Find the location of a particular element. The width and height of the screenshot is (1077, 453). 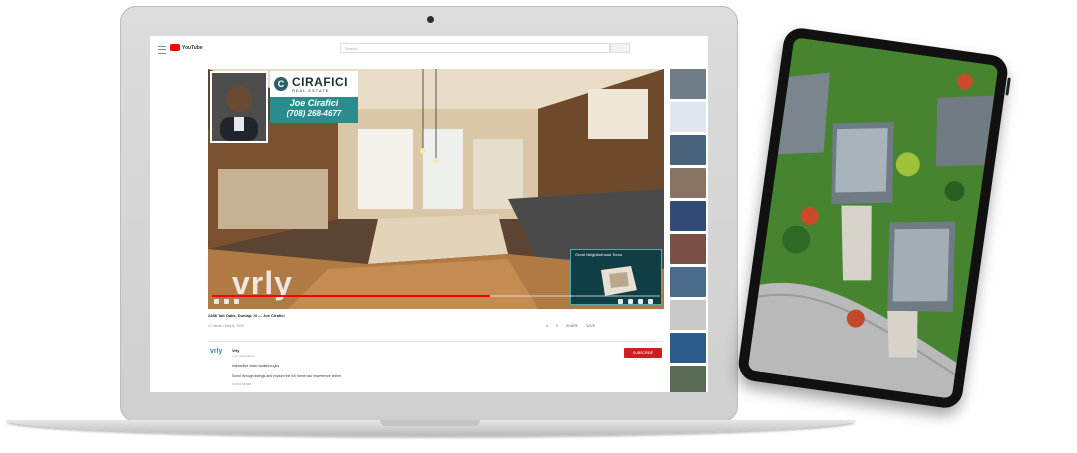

menu-icon is located at coordinates (162, 50).